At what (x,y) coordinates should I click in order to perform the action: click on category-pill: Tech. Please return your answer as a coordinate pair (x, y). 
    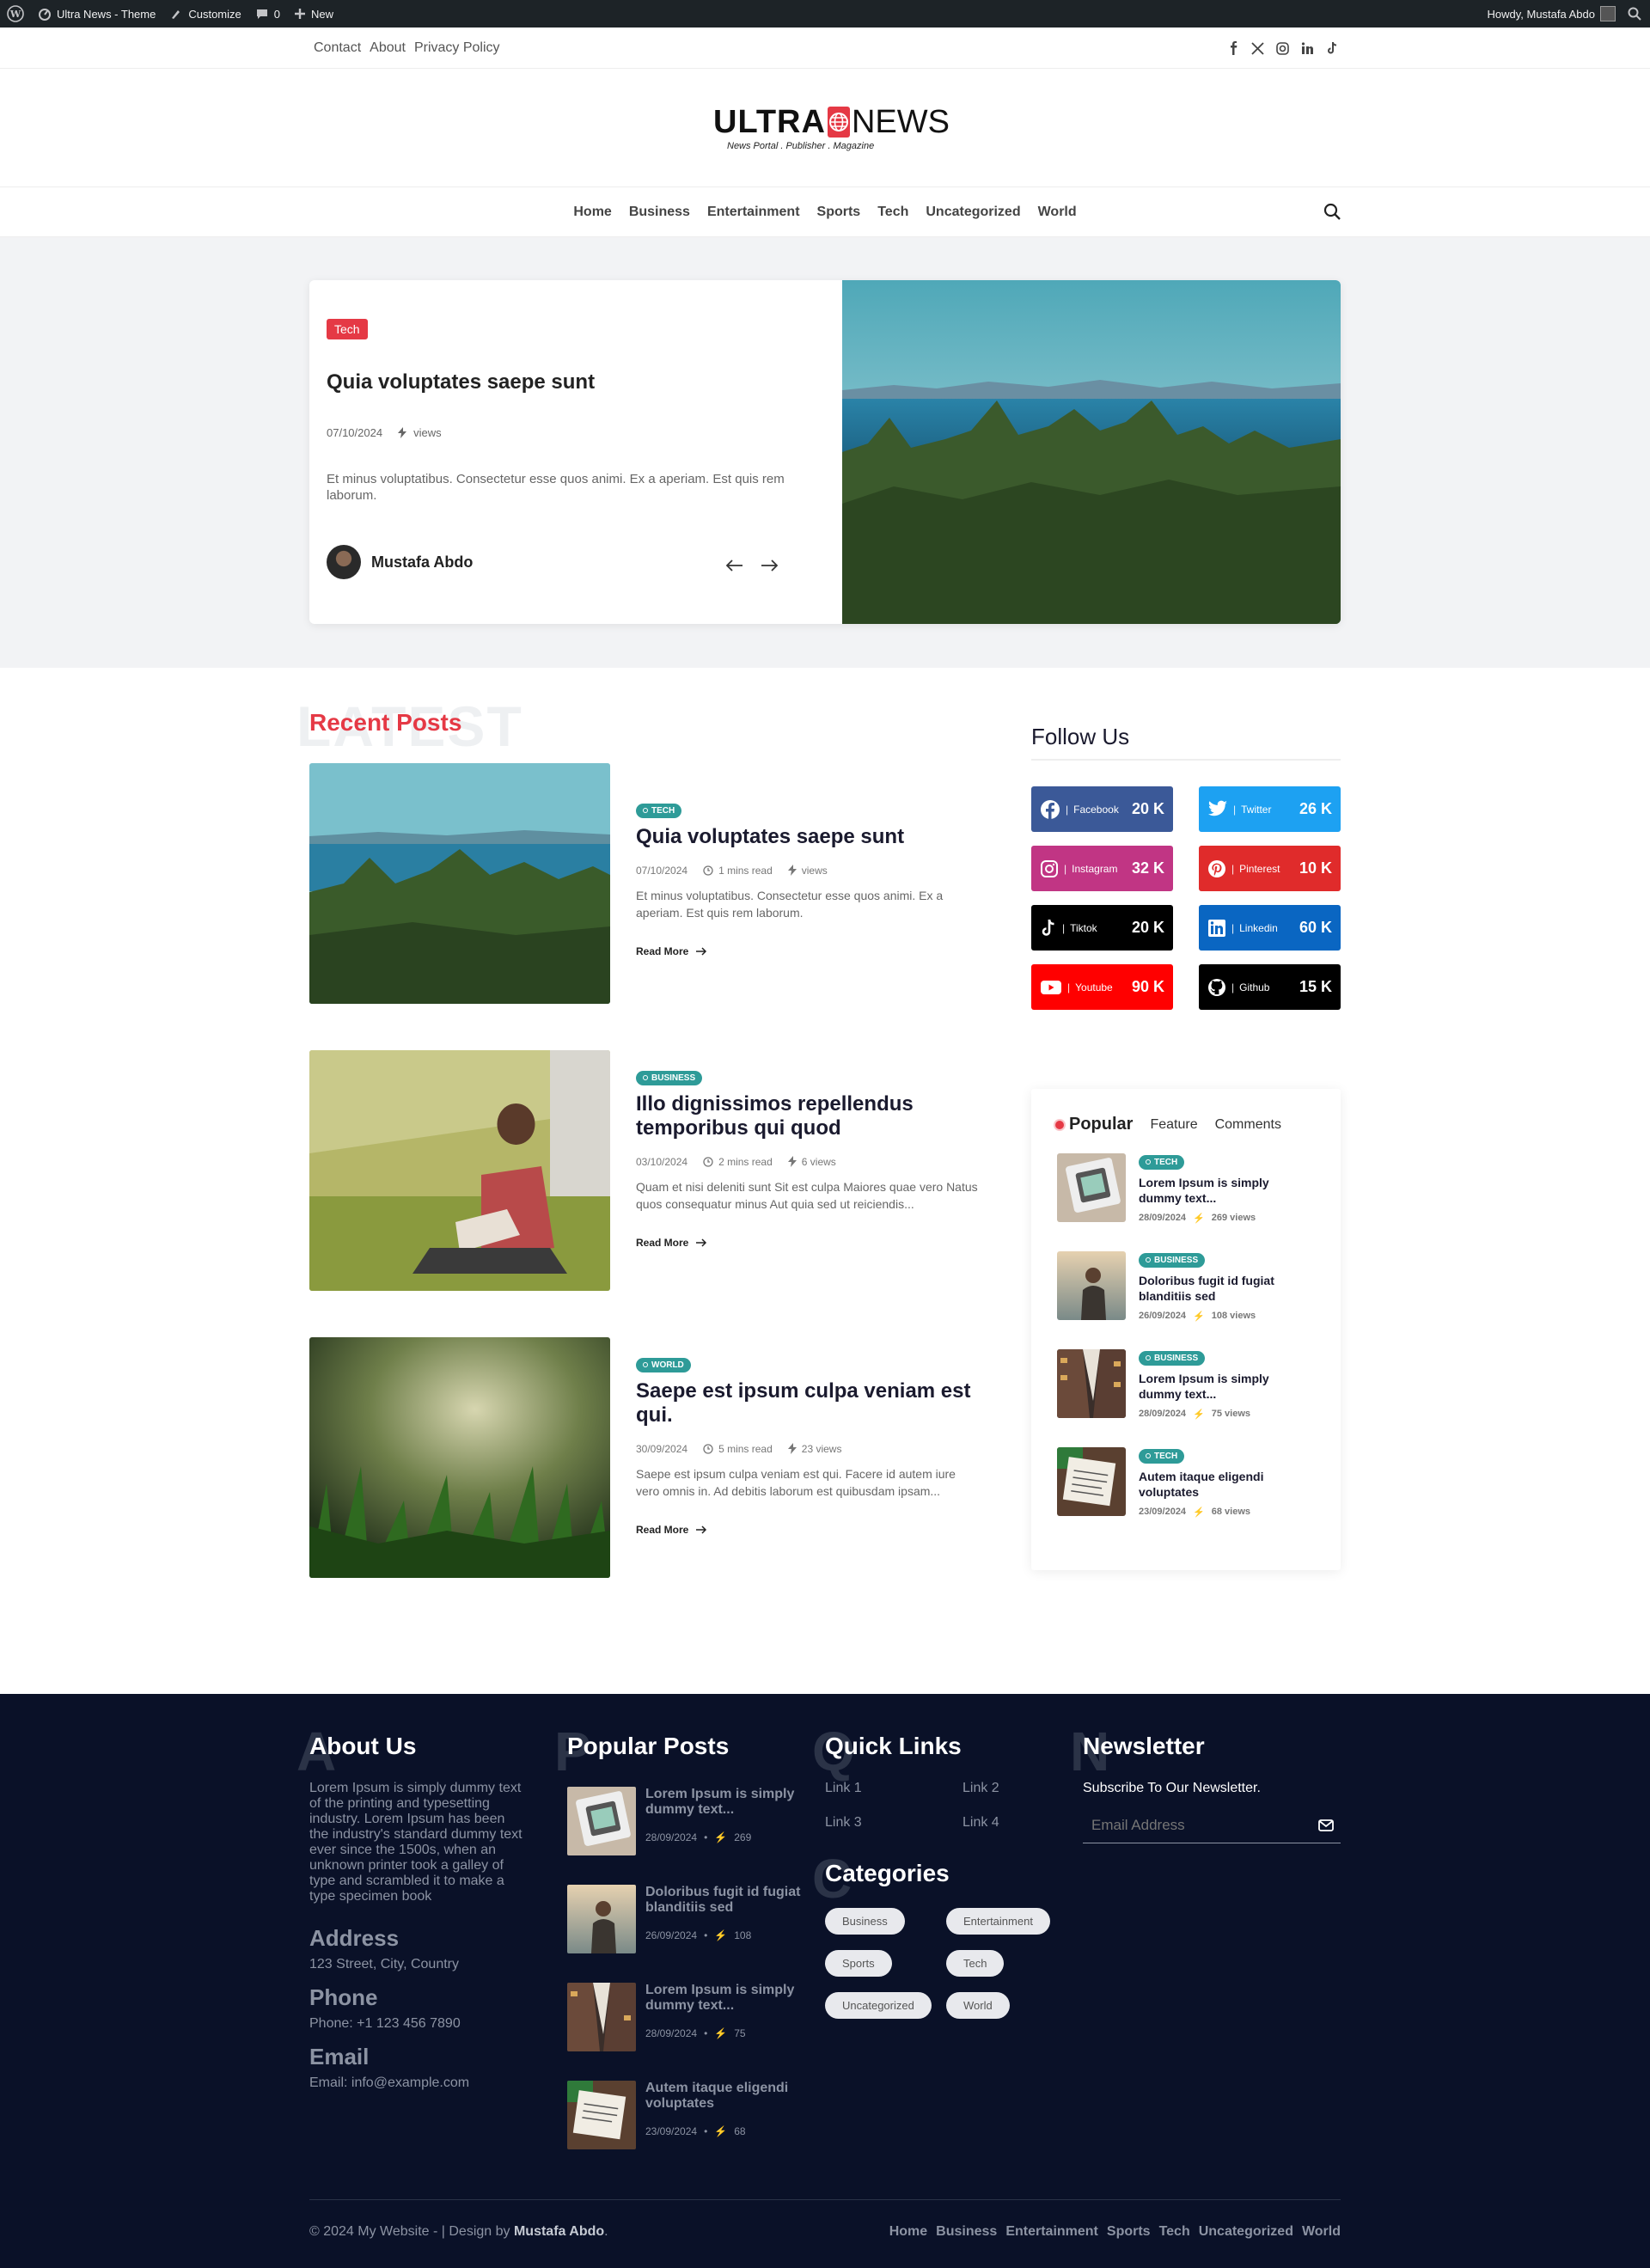
    Looking at the image, I should click on (975, 1963).